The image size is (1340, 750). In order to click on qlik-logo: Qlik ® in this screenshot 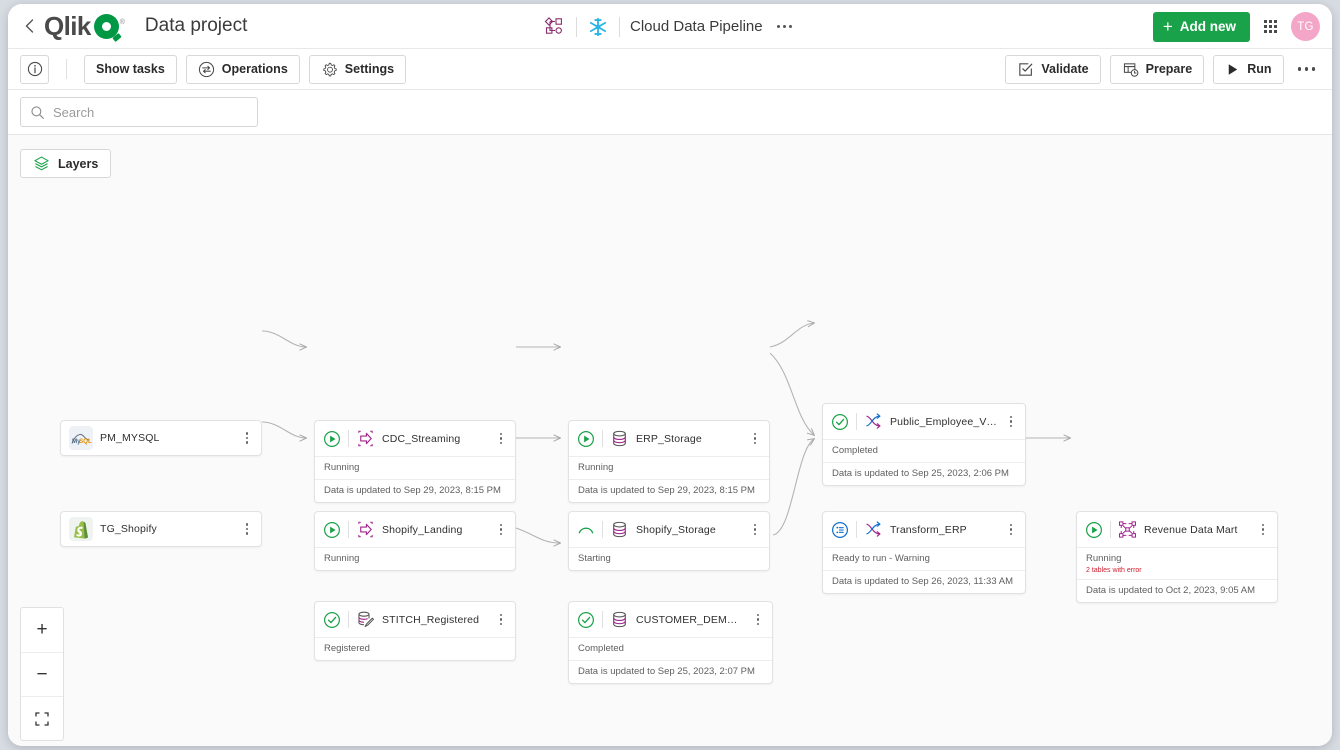, I will do `click(84, 26)`.